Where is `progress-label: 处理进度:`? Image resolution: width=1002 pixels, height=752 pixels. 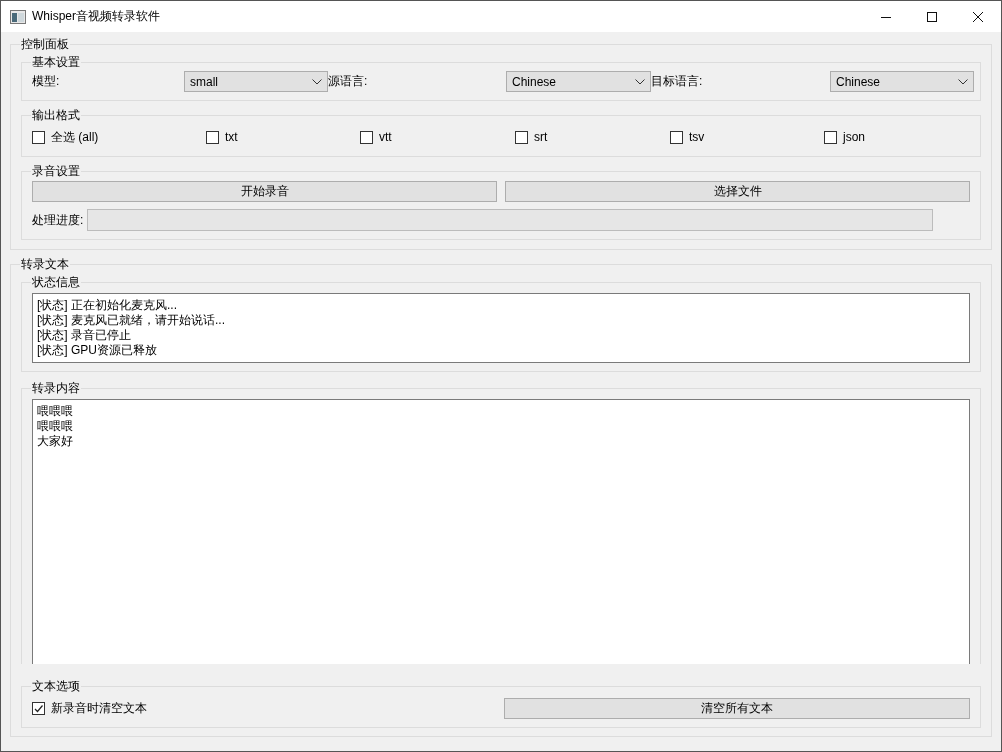 progress-label: 处理进度: is located at coordinates (58, 220).